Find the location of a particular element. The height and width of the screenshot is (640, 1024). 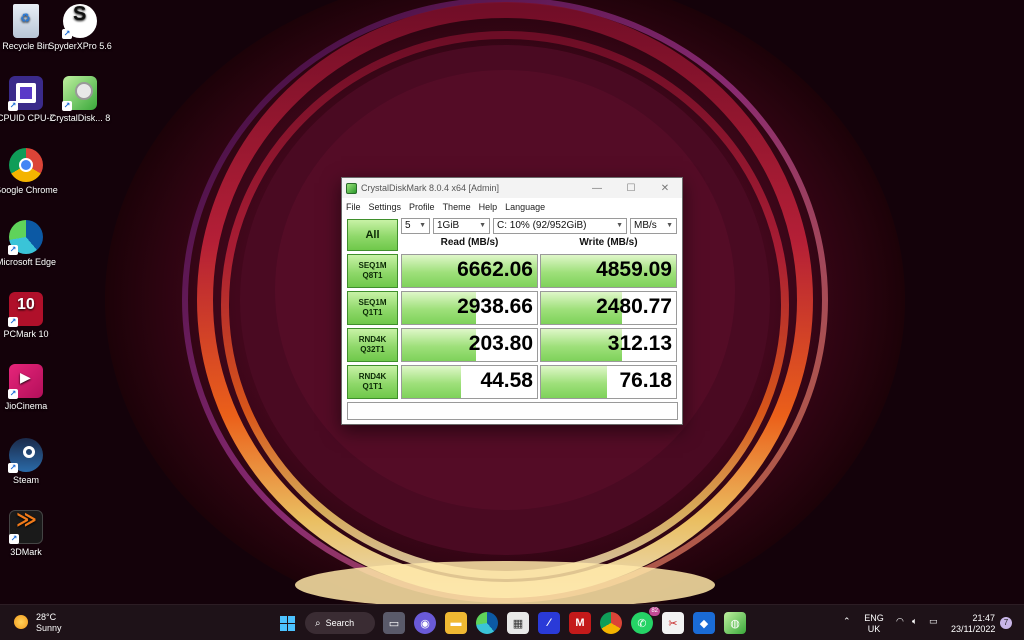

rnd4k-q1t1-button: RND4K Q1T1 is located at coordinates (372, 382).